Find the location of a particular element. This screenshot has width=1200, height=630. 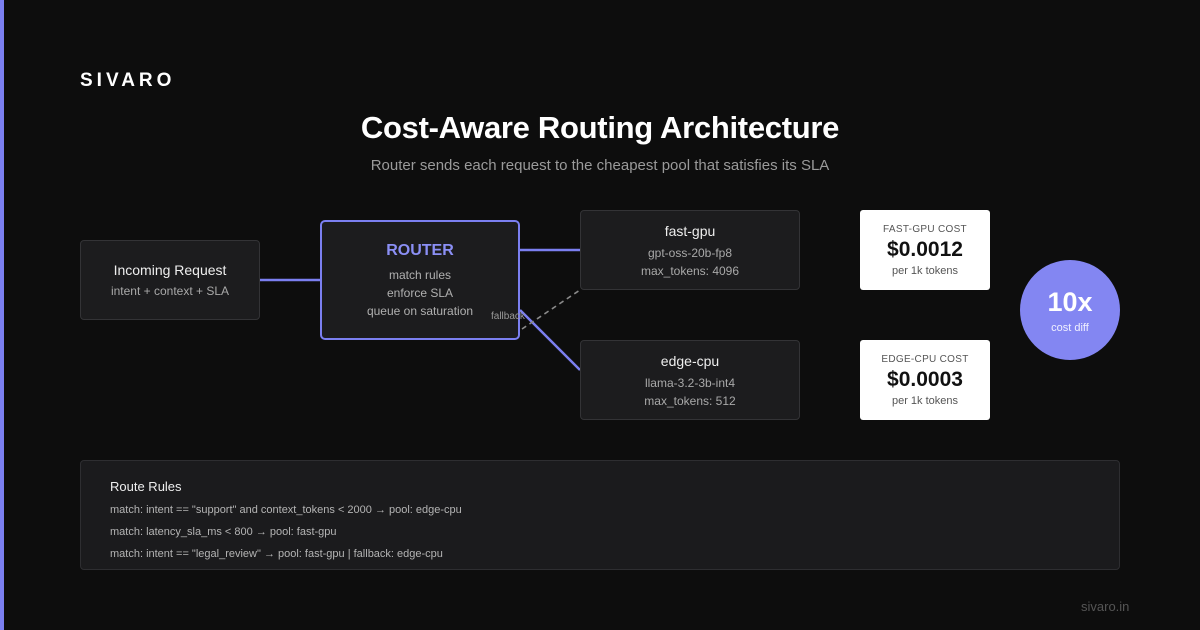

route-rules-heading: Route Rules is located at coordinates (146, 486).